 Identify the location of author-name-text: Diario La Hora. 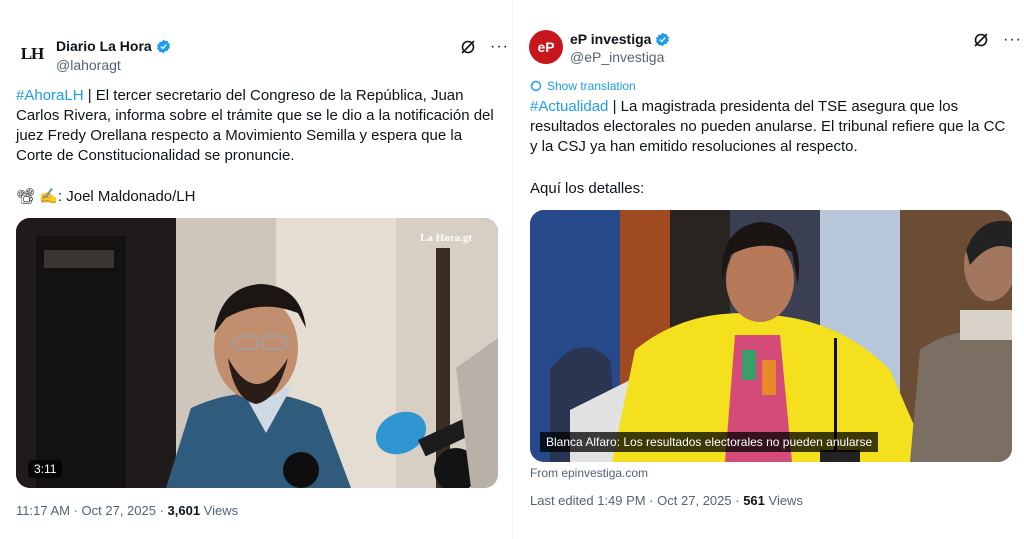
(104, 46).